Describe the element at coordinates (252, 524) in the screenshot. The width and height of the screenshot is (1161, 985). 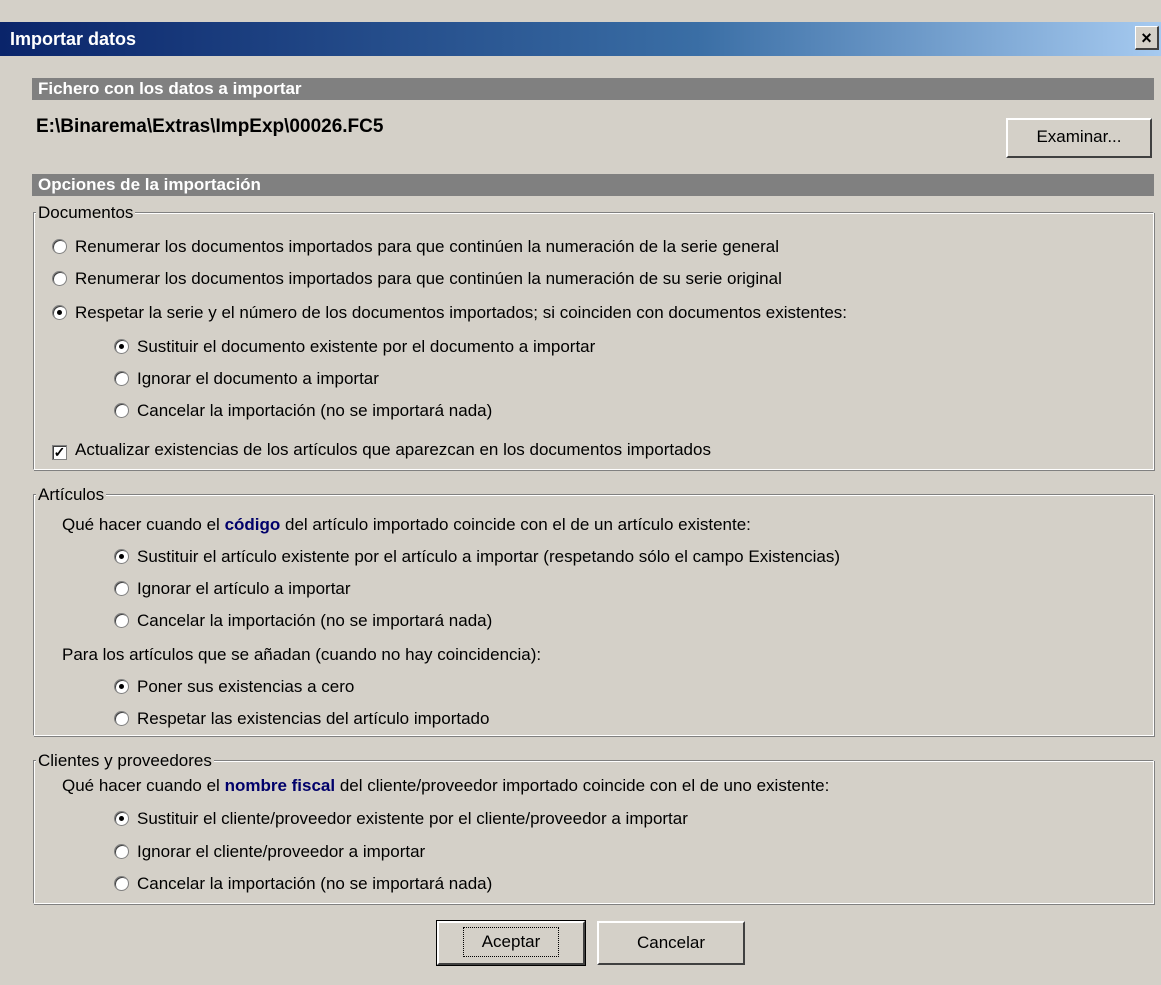
I see `question-bold: código` at that location.